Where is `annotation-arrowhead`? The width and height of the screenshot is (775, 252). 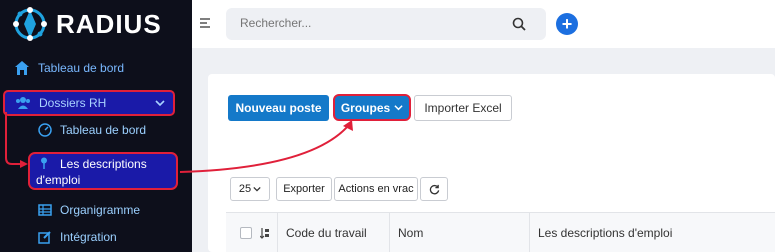
annotation-arrowhead is located at coordinates (24, 164).